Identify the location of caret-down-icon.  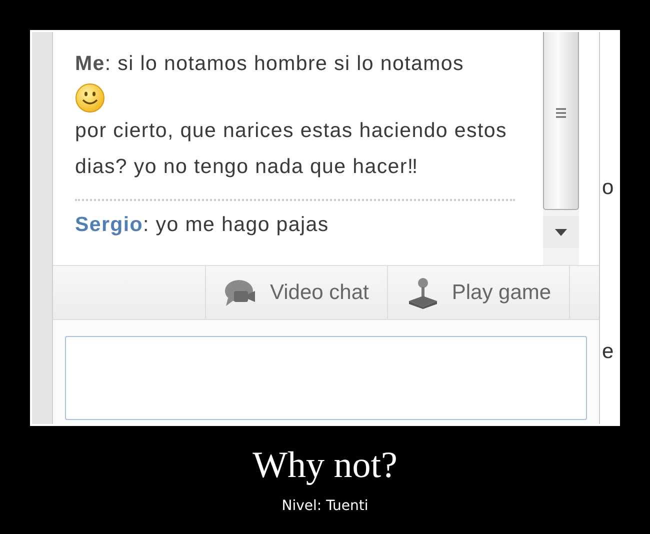
(561, 232).